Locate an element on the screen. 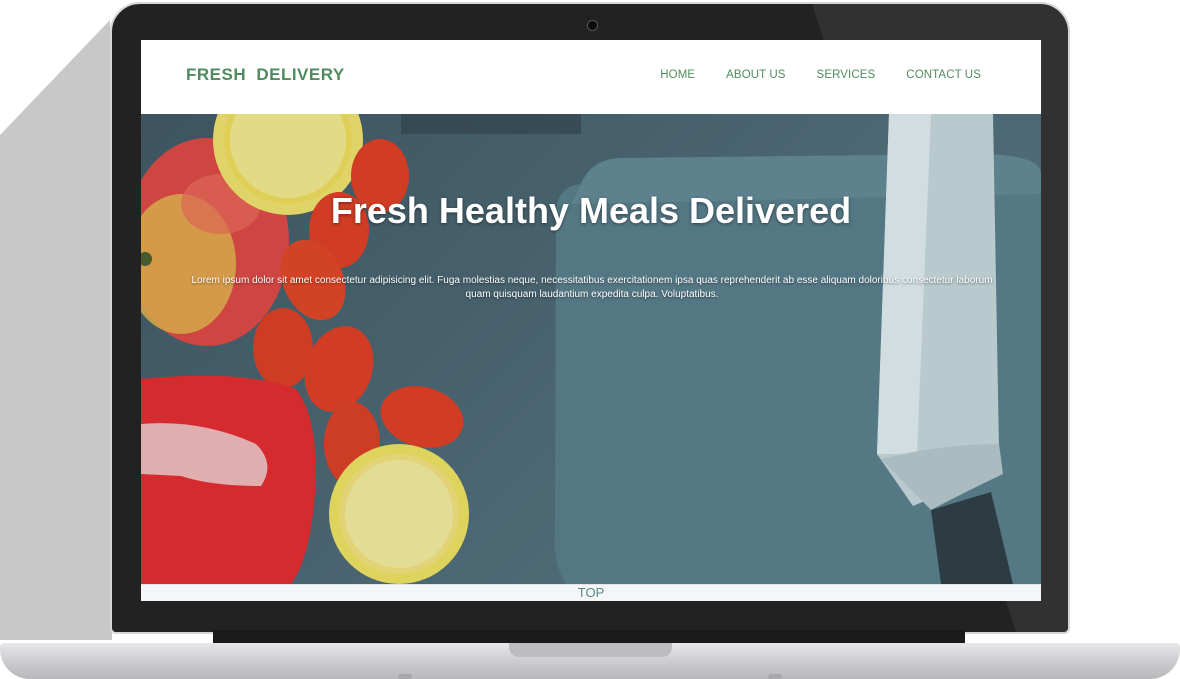 The width and height of the screenshot is (1180, 679). site-logo: FRESH DELIVERY is located at coordinates (265, 75).